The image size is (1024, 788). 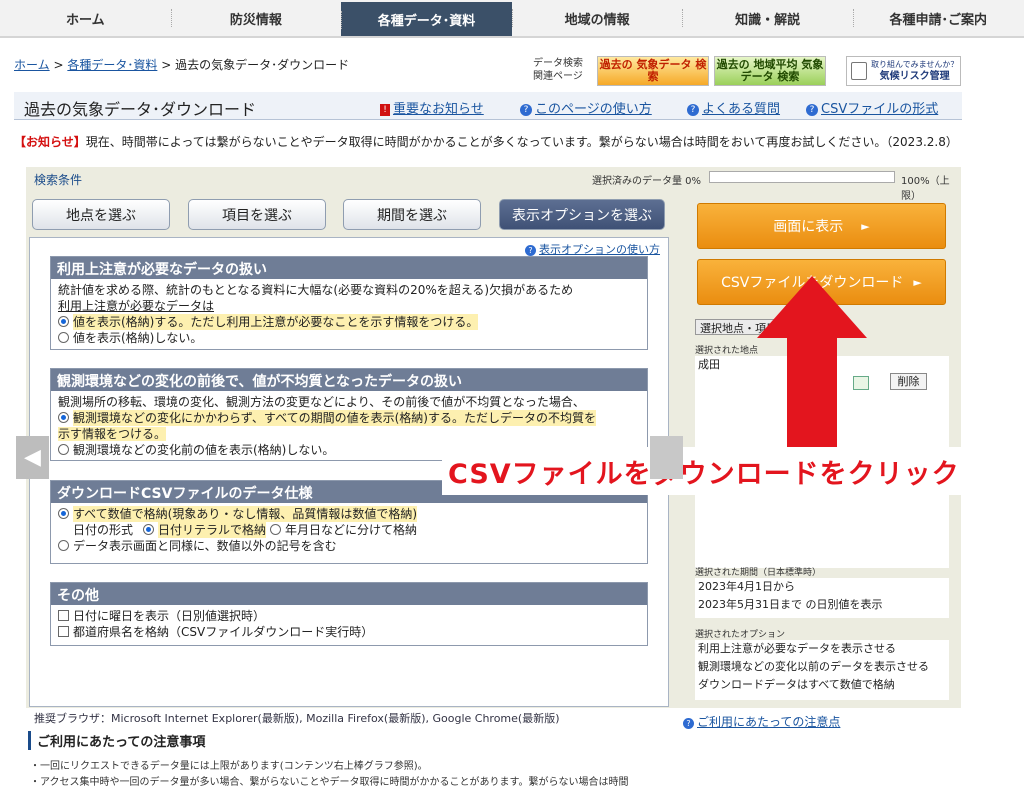 What do you see at coordinates (212, 530) in the screenshot?
I see `radio-label: 日付リテラルで格納` at bounding box center [212, 530].